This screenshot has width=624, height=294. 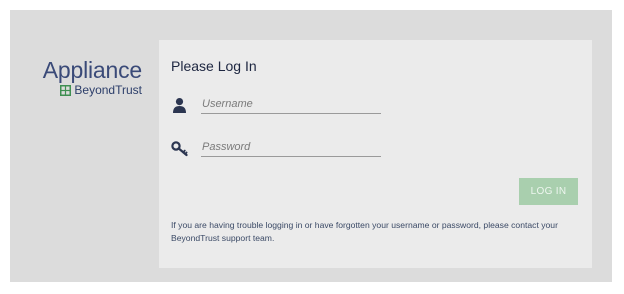 I want to click on brand-subtitle: BeyondTrust, so click(x=86, y=90).